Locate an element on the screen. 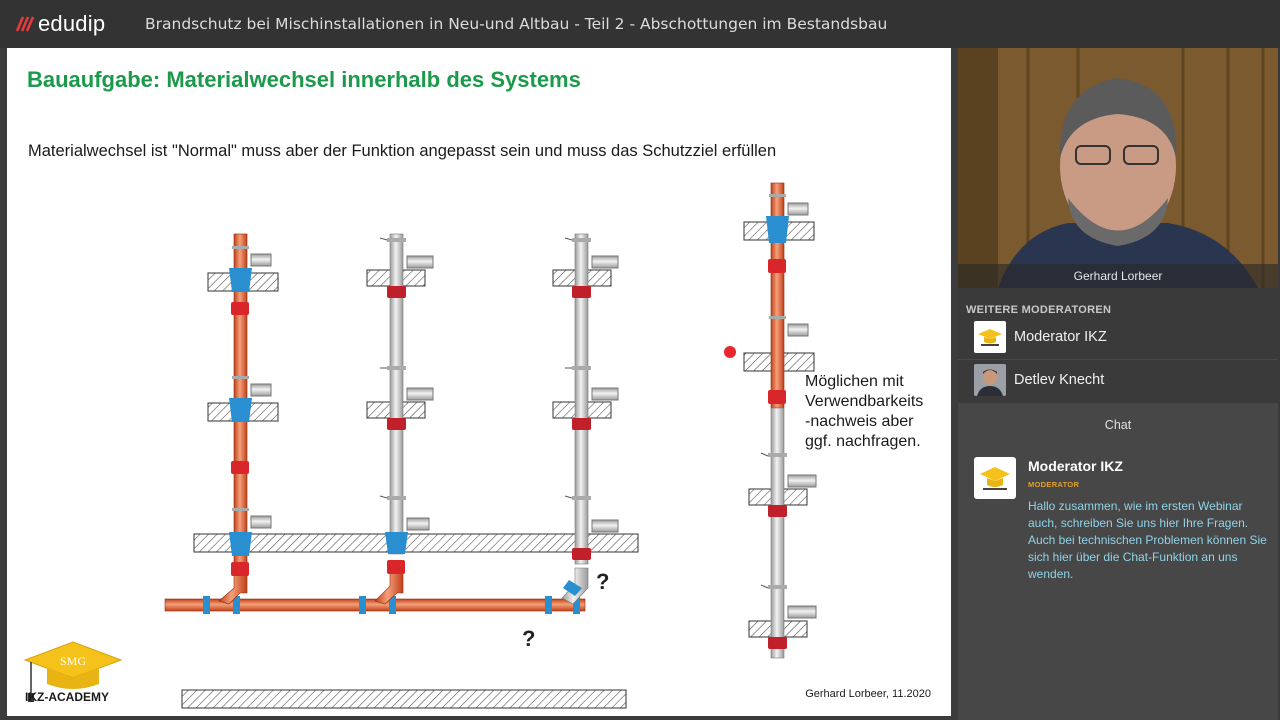 This screenshot has width=1280, height=720. note-line: -nachweis aber is located at coordinates (859, 421).